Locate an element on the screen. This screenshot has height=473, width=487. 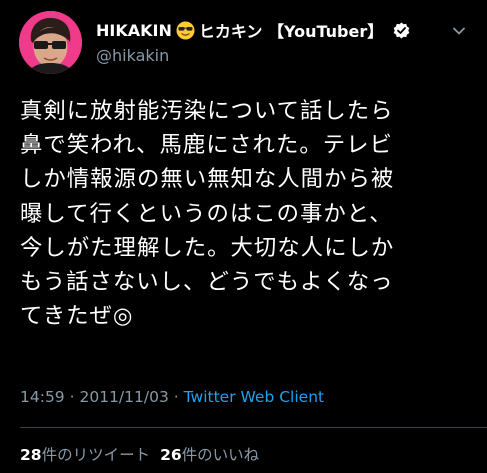
display-name-text: HIKAKIN is located at coordinates (134, 30).